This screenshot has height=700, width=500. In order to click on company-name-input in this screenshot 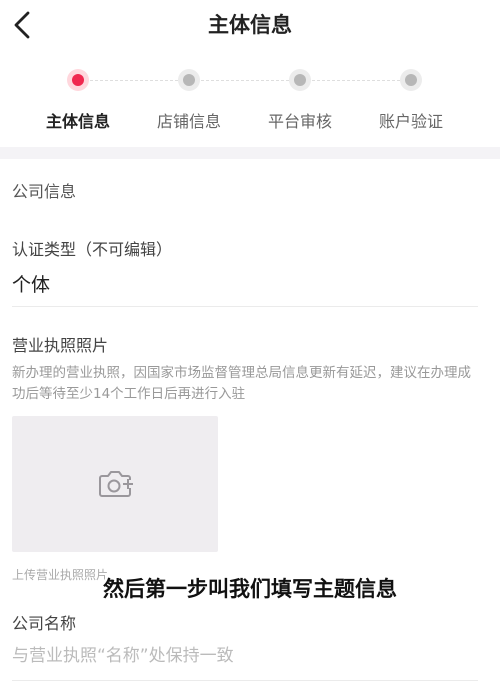, I will do `click(245, 656)`.